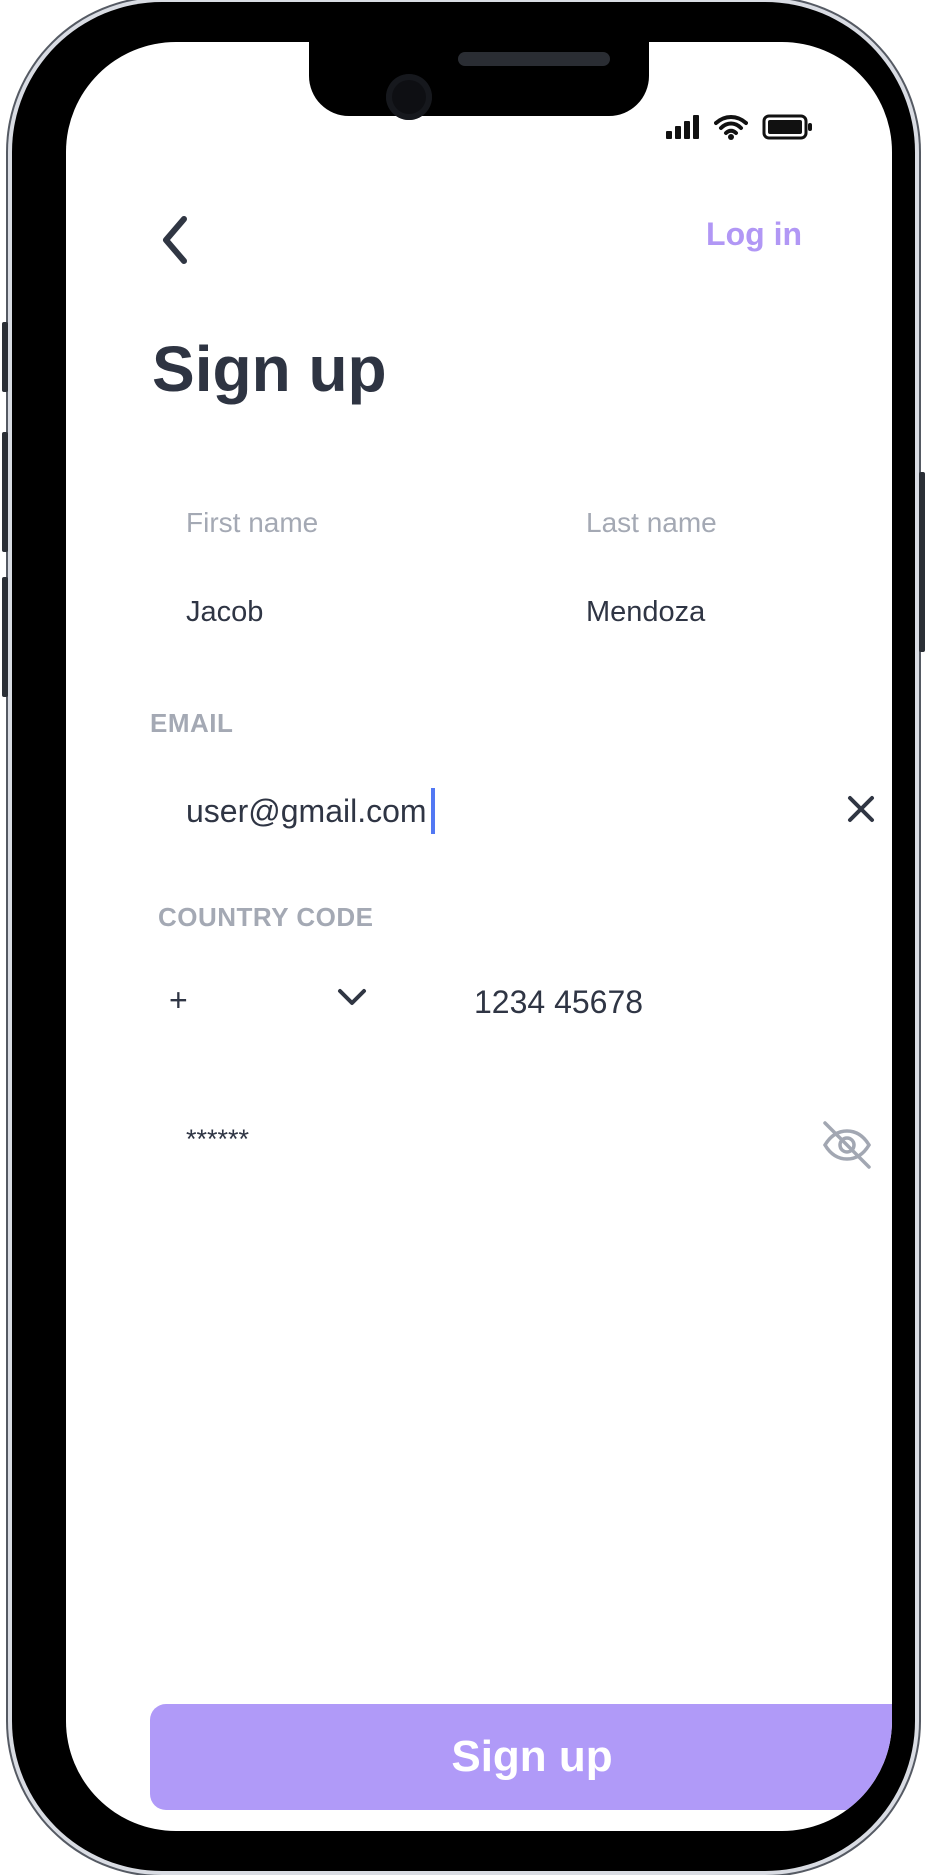 Image resolution: width=927 pixels, height=1875 pixels. Describe the element at coordinates (266, 917) in the screenshot. I see `country-code-label: COUNTRY CODE` at that location.